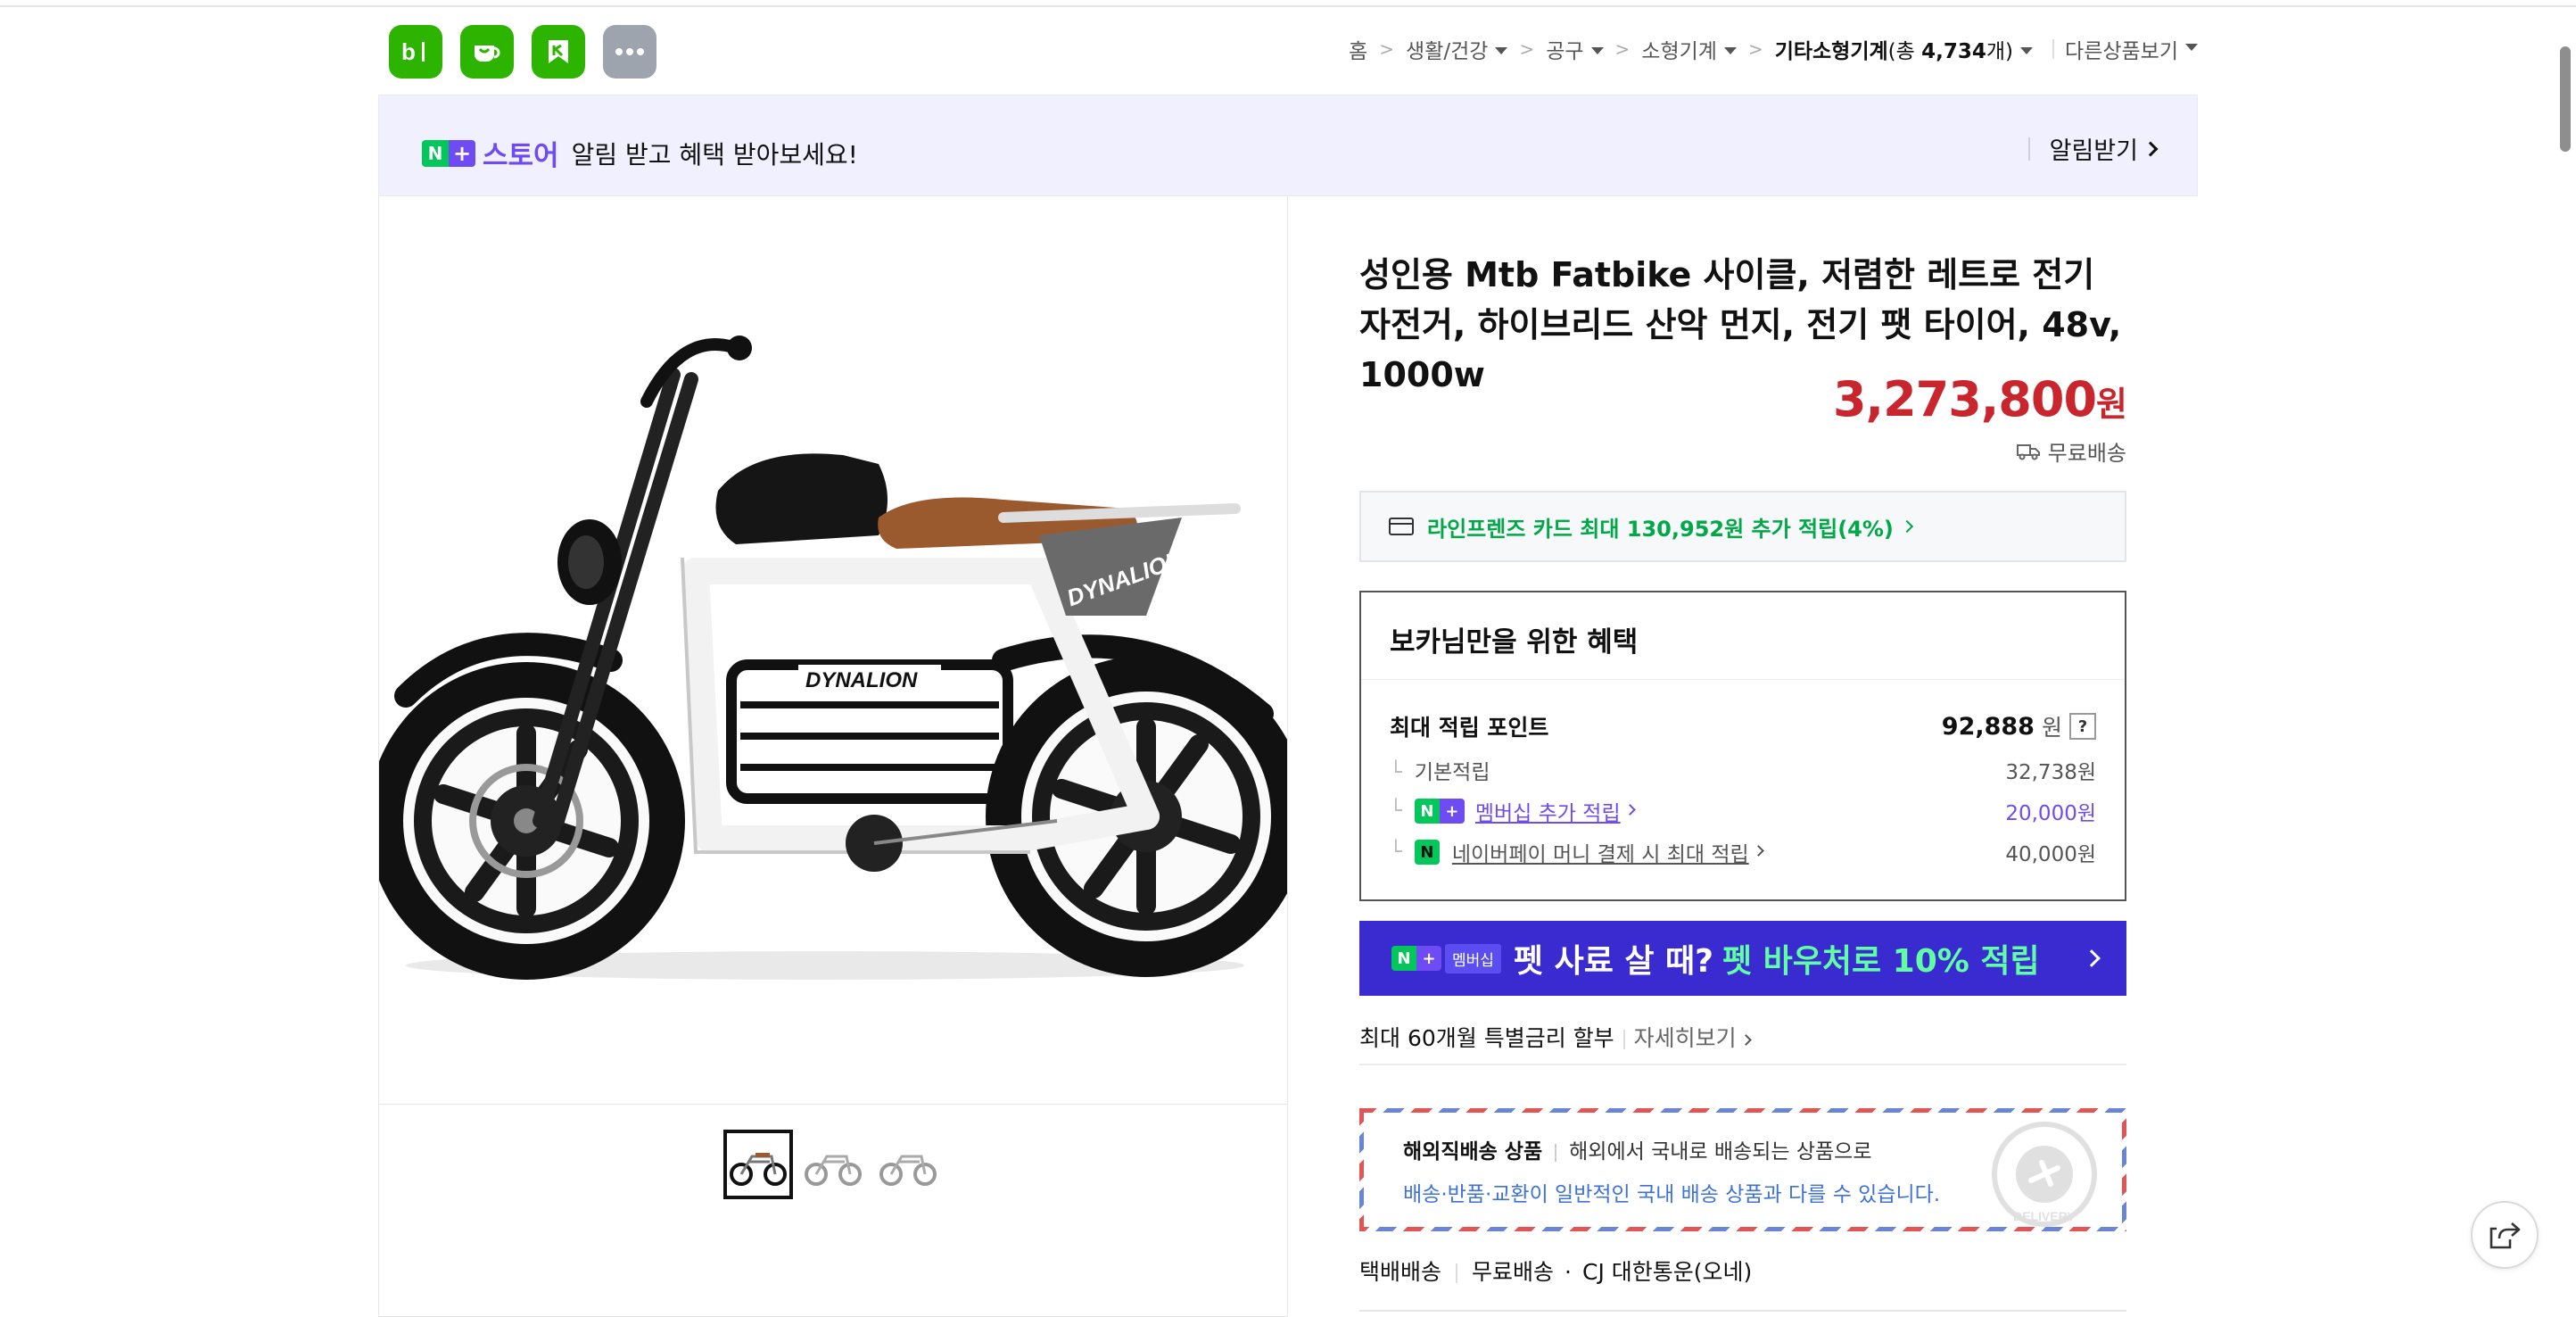  I want to click on overseas-note: 배송·반품·교환이 일반적인 국내 배송 상품과 다를 수 있습니다., so click(1672, 1194).